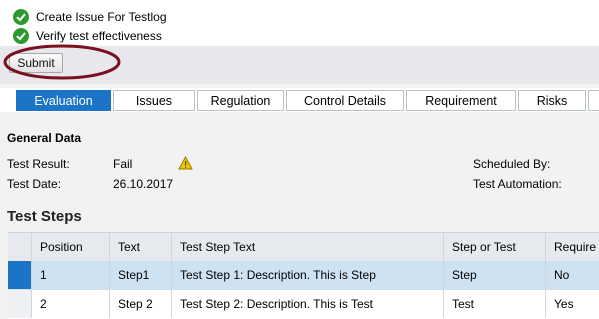 Image resolution: width=599 pixels, height=319 pixels. Describe the element at coordinates (63, 100) in the screenshot. I see `tab-evaluation: Evaluation` at that location.